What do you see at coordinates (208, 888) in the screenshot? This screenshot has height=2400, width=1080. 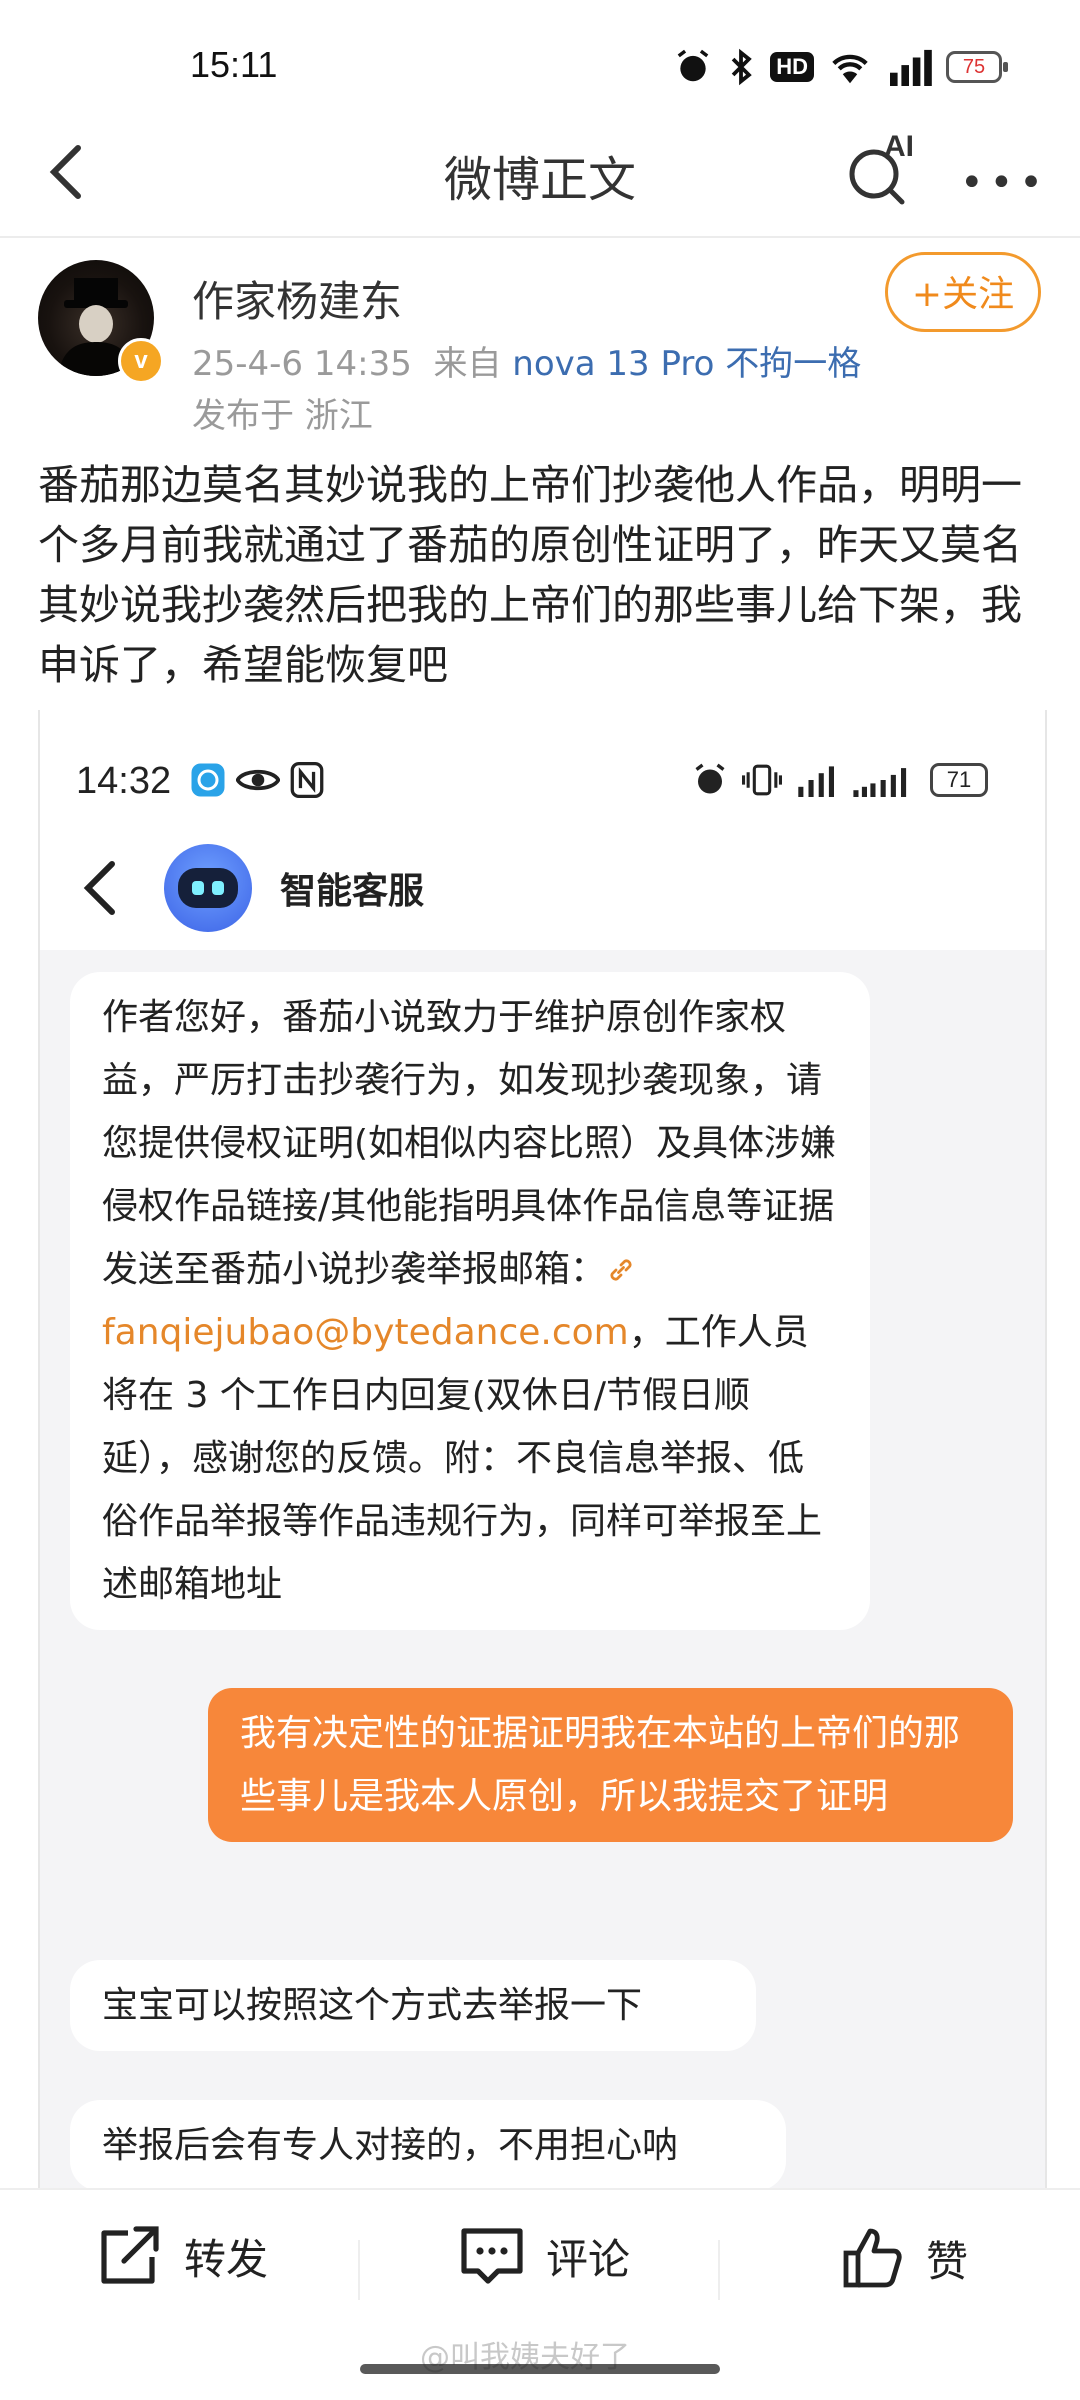 I see `bot-avatar-icon` at bounding box center [208, 888].